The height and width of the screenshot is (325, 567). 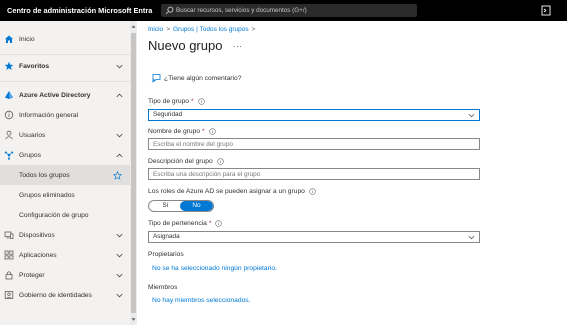 I want to click on feedback-text: ¿Tiene algún comentario?, so click(x=203, y=78).